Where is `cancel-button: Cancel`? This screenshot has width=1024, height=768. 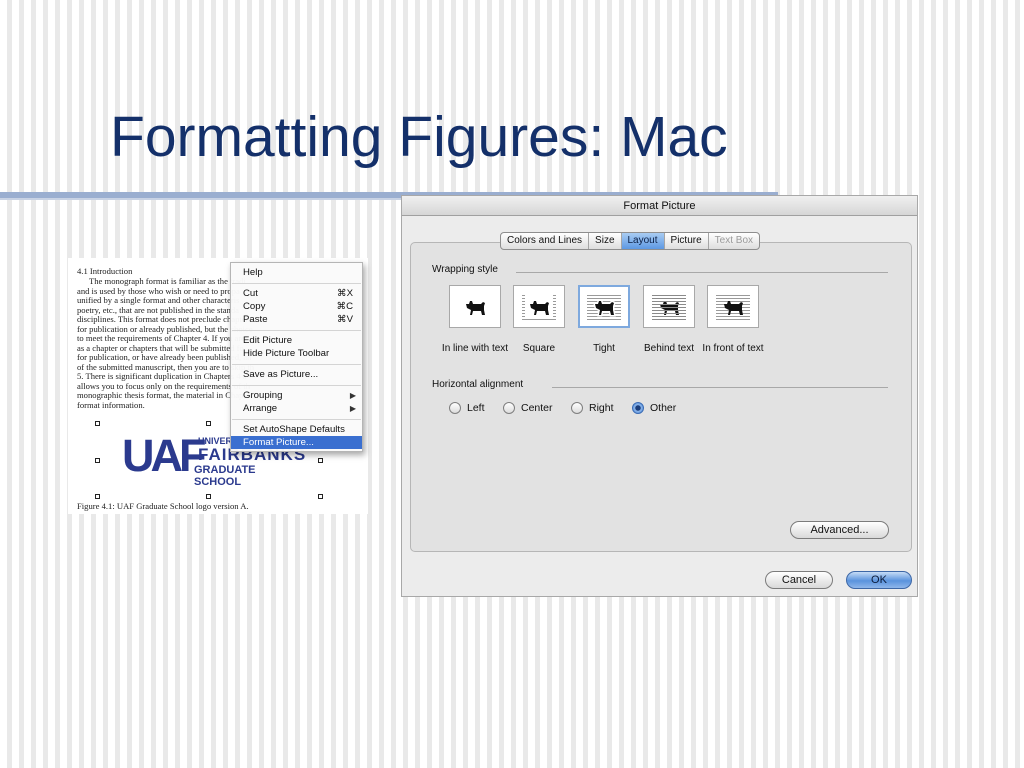 cancel-button: Cancel is located at coordinates (799, 580).